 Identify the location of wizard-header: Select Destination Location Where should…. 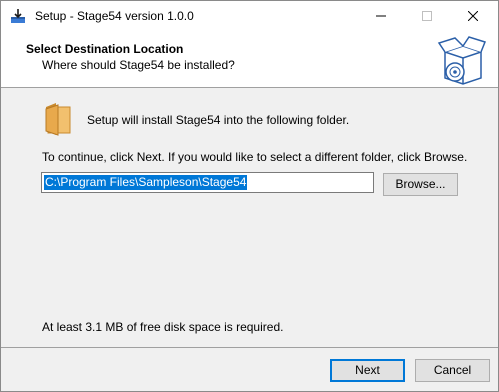
(249, 59).